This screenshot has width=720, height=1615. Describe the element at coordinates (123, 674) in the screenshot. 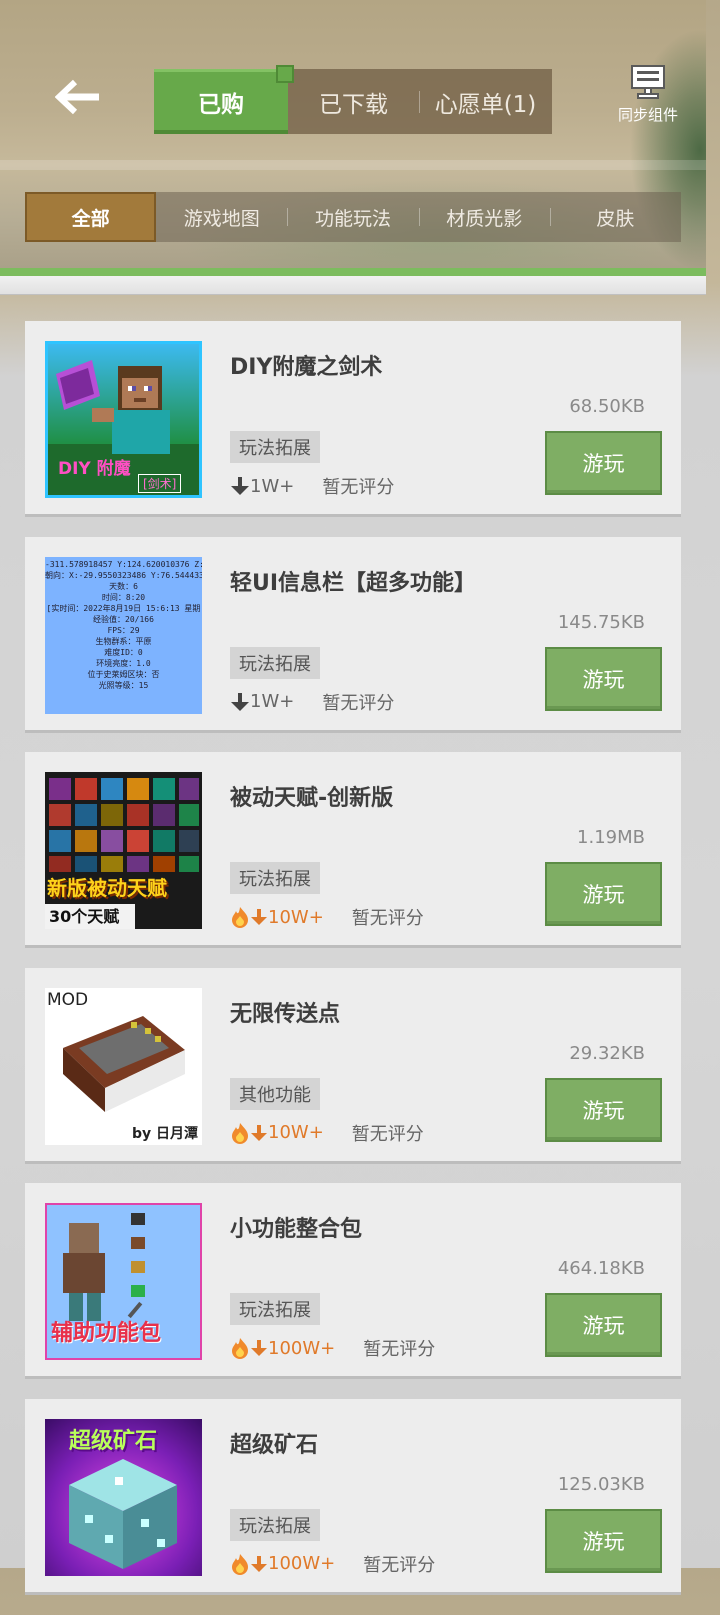

I see `thumbnail-info-line: 位于史莱姆区块：否` at that location.